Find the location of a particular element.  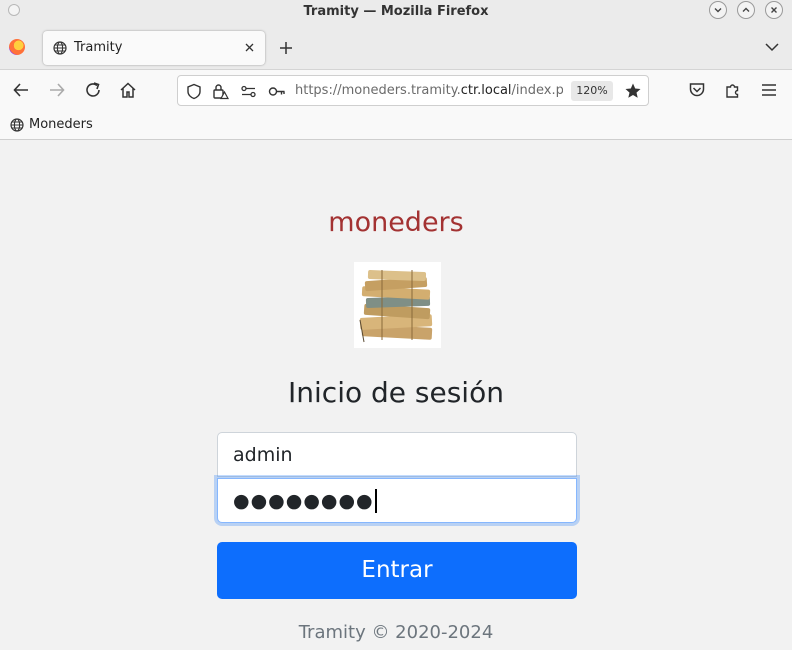

page-title: Inicio de sesión is located at coordinates (396, 392).